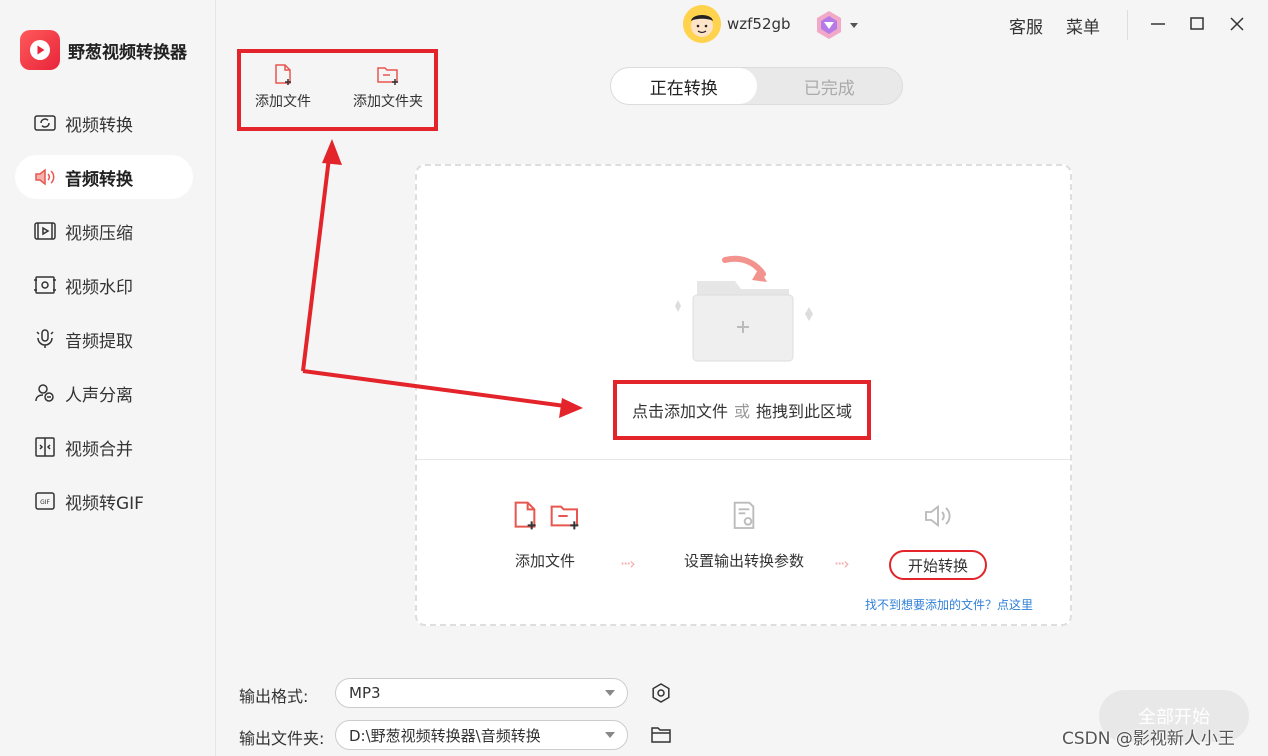 The width and height of the screenshot is (1268, 756). Describe the element at coordinates (830, 86) in the screenshot. I see `tab-completed: 已完成` at that location.